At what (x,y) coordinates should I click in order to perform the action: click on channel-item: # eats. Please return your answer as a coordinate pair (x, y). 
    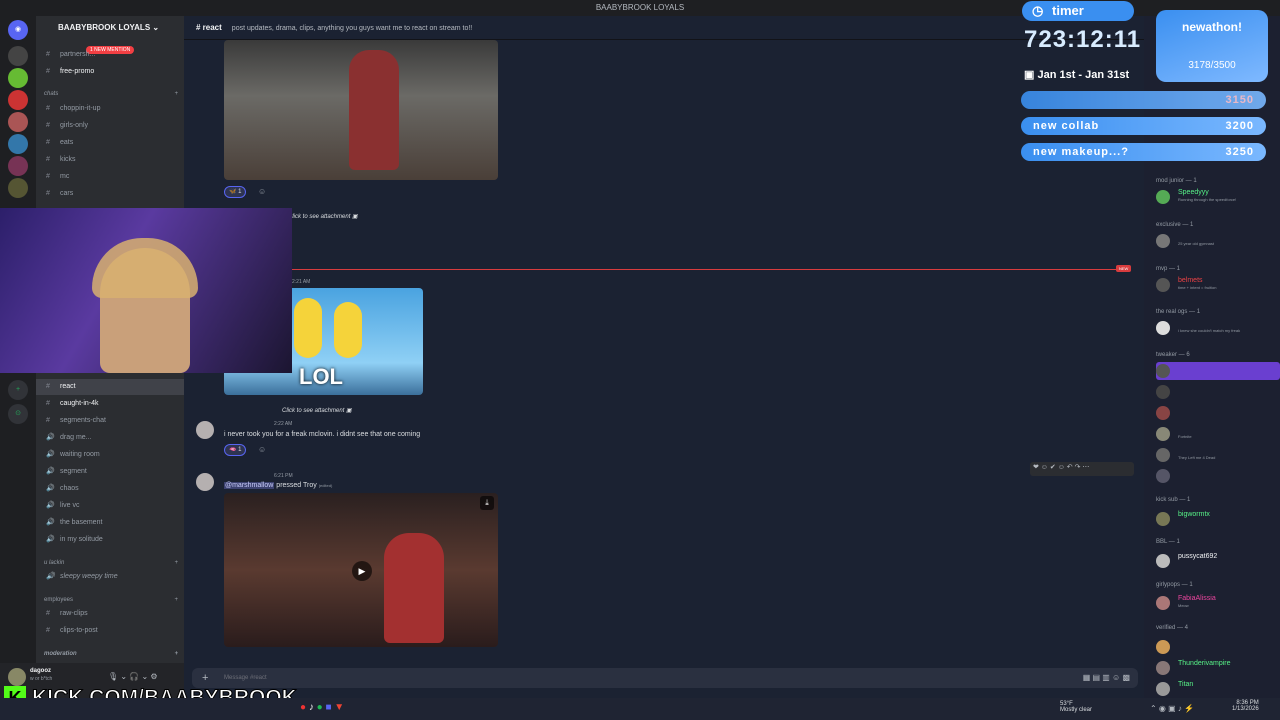
    Looking at the image, I should click on (110, 143).